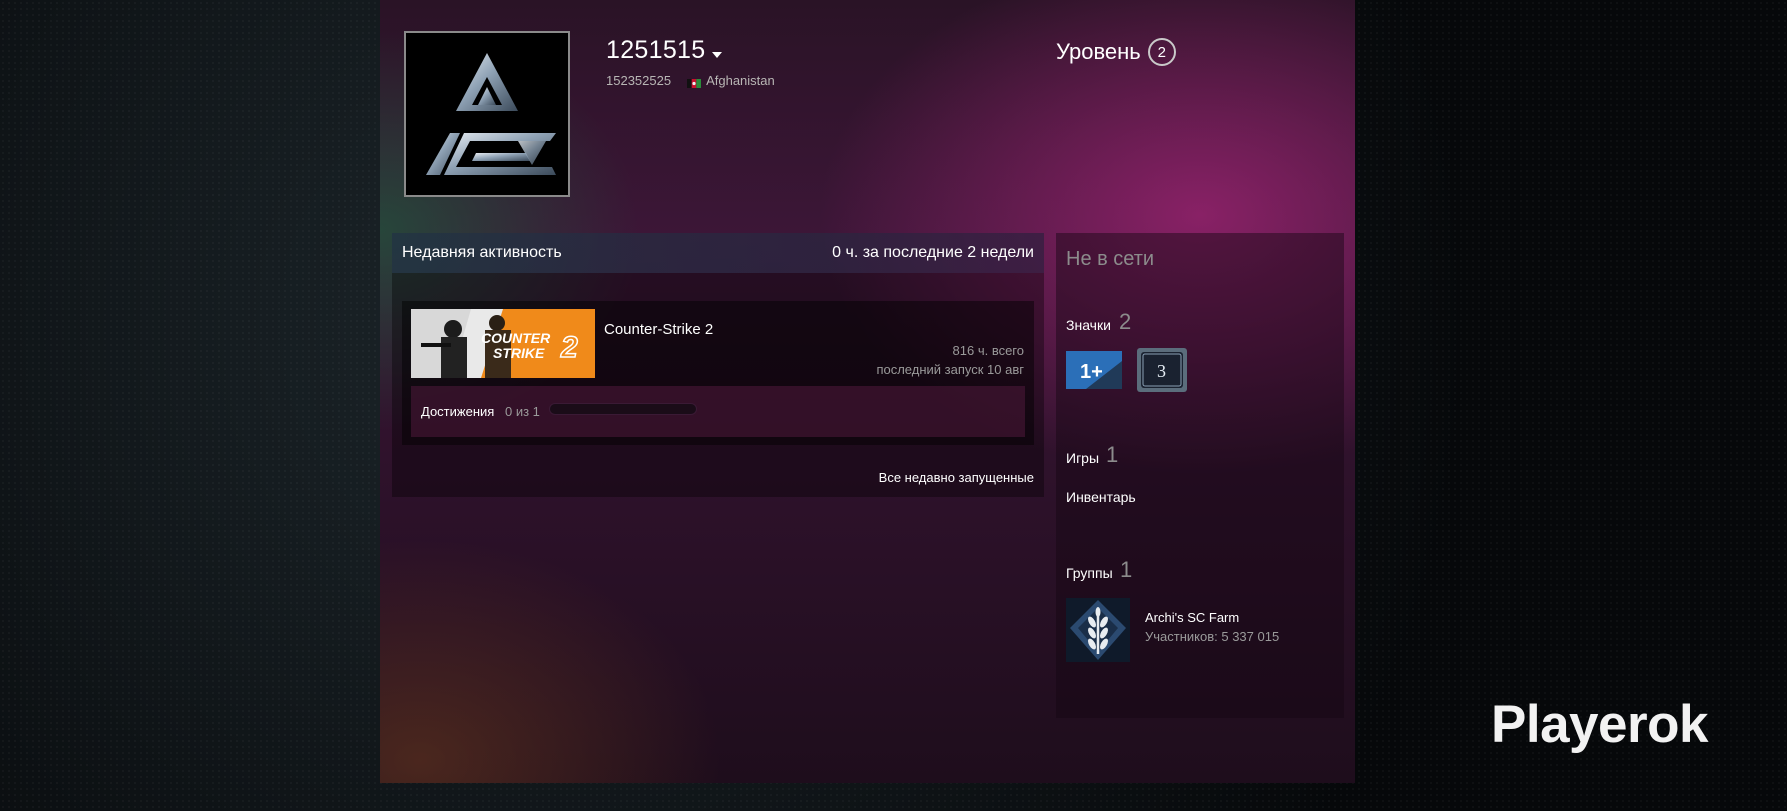 The width and height of the screenshot is (1787, 811). Describe the element at coordinates (516, 338) in the screenshot. I see `capsule-text-counter: COUNTER` at that location.